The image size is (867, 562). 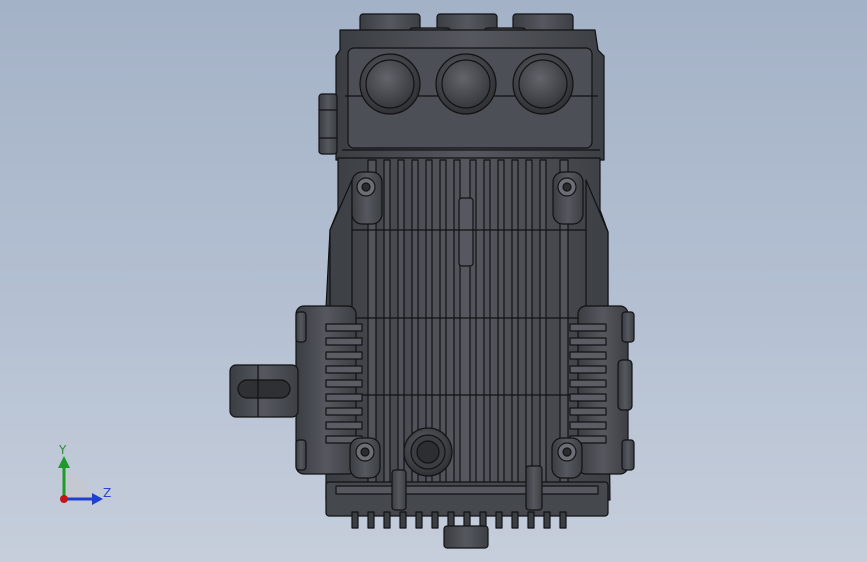 I want to click on z-axis-label: Z, so click(x=107, y=493).